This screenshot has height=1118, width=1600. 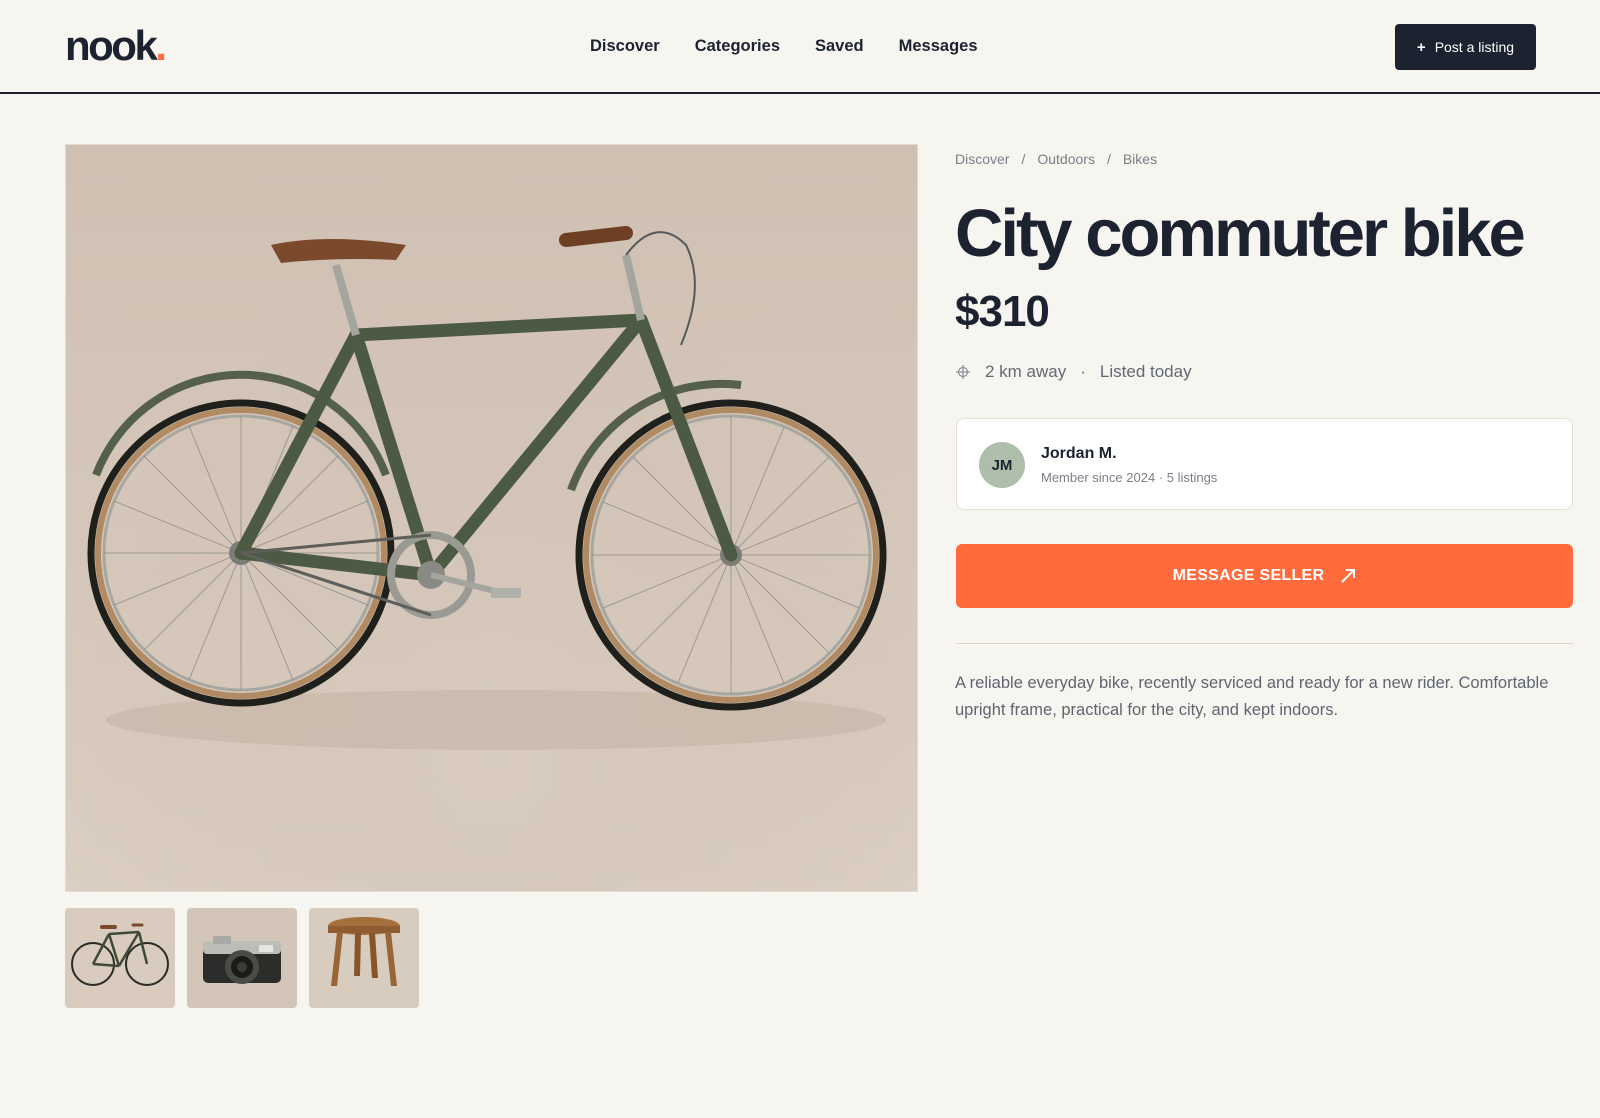 I want to click on nav-messages: Messages, so click(x=938, y=46).